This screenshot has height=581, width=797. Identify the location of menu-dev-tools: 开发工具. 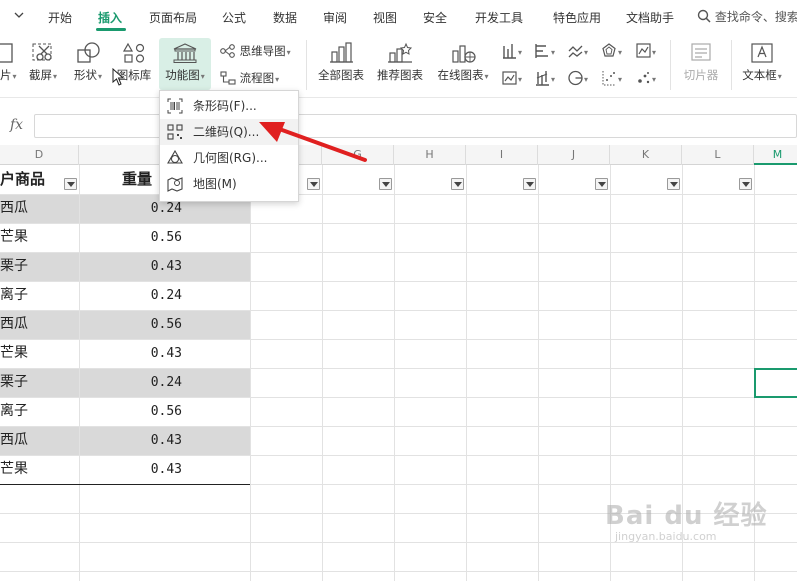
(499, 17).